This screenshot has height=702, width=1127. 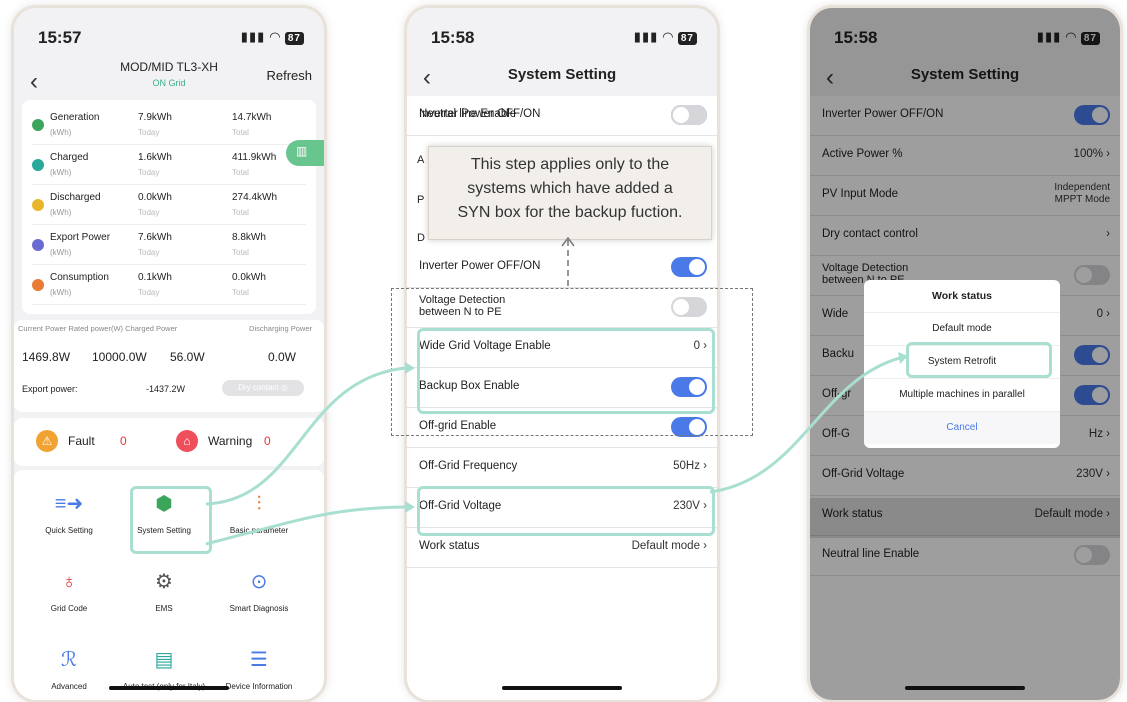 I want to click on function-button: ⊙ Smart Diagnosis, so click(x=259, y=591).